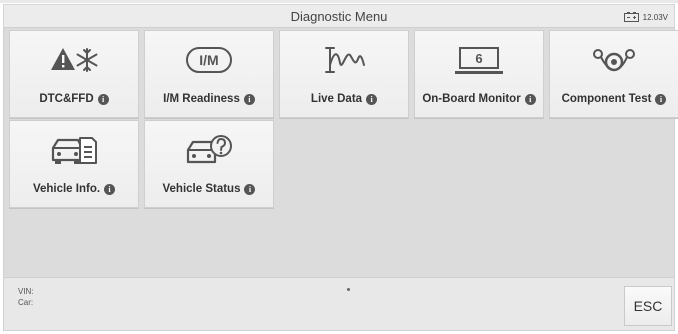  Describe the element at coordinates (209, 99) in the screenshot. I see `tile-label: I/M Readiness i` at that location.